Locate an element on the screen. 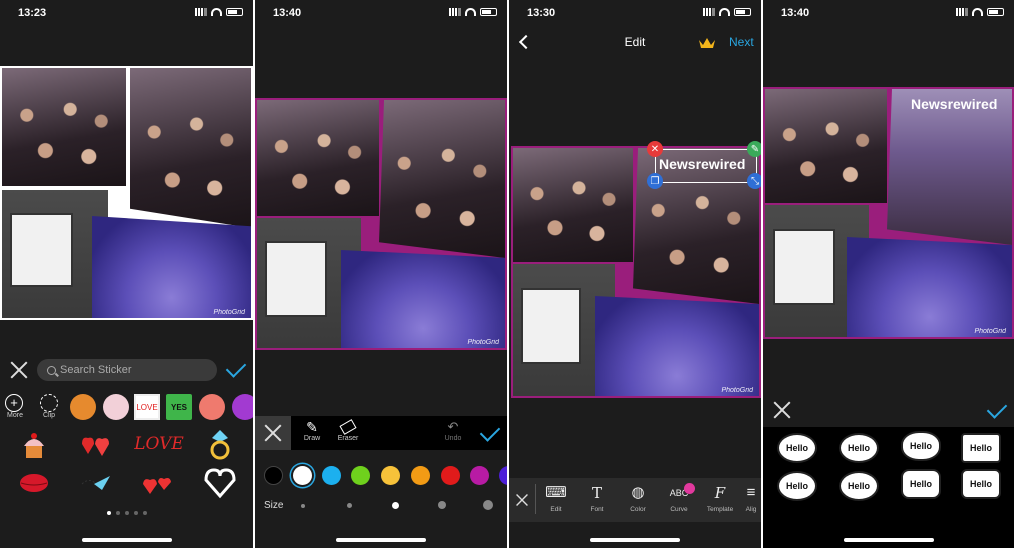 This screenshot has width=1014, height=548. color-swatch-purple is located at coordinates (479, 475).